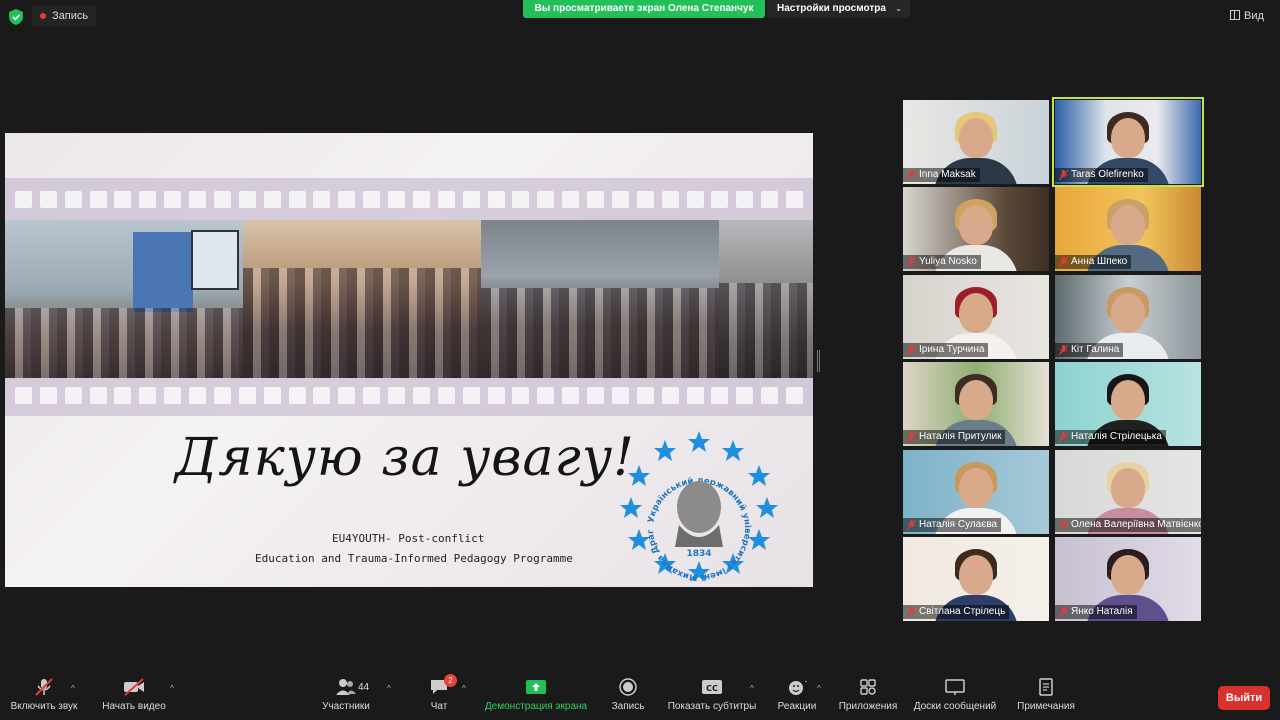 The height and width of the screenshot is (720, 1280). I want to click on notes-button: Примечания, so click(1046, 699).